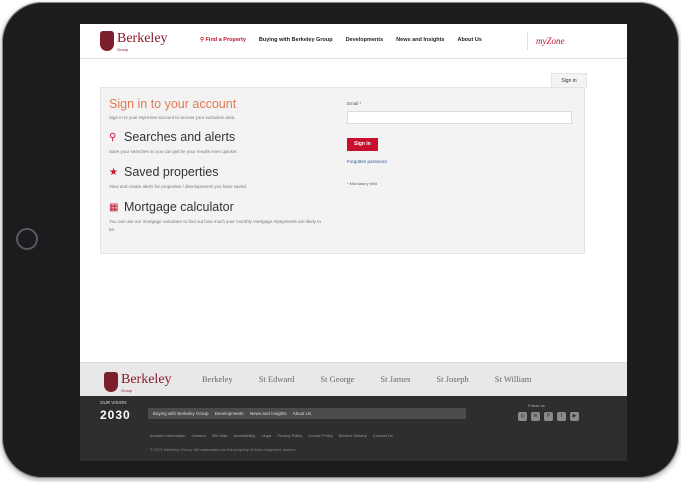 The height and width of the screenshot is (482, 681). What do you see at coordinates (561, 416) in the screenshot?
I see `twitter-icon: t` at bounding box center [561, 416].